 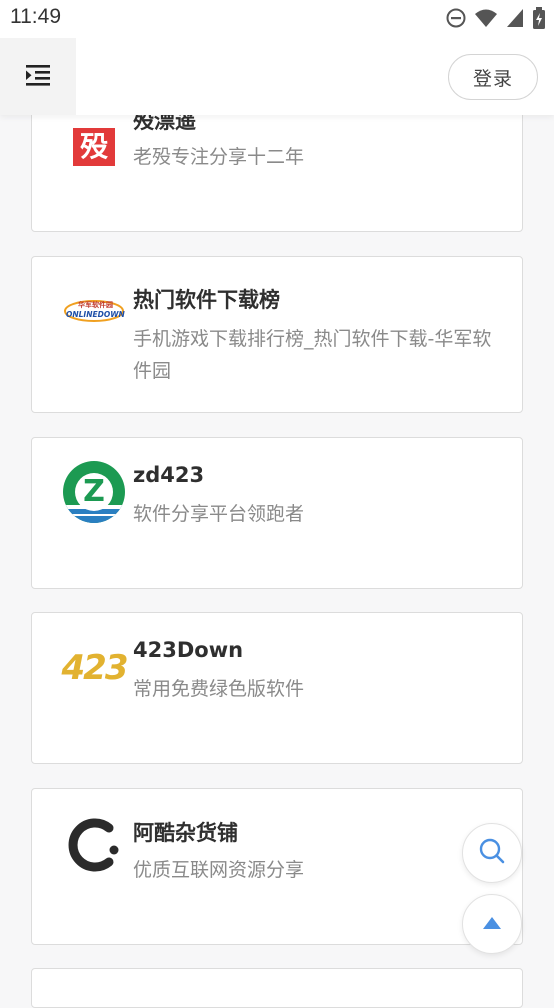 What do you see at coordinates (219, 870) in the screenshot?
I see `site-desc: 优质互联网资源分享` at bounding box center [219, 870].